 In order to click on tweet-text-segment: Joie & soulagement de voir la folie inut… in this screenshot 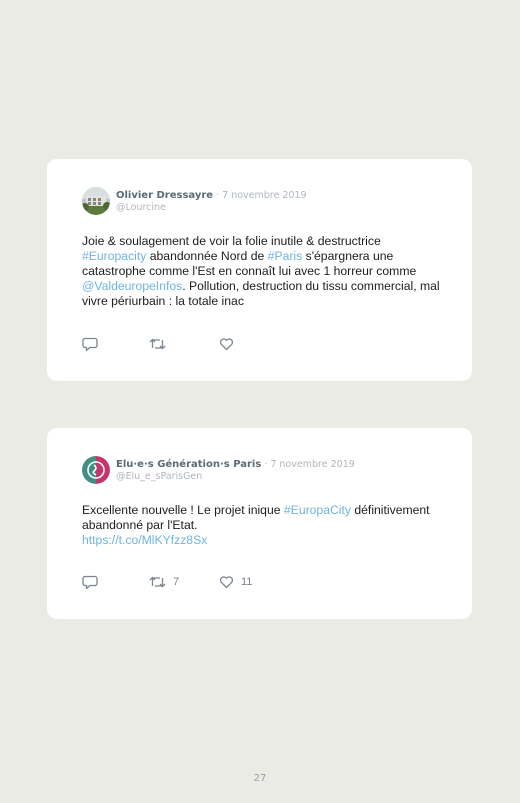, I will do `click(231, 241)`.